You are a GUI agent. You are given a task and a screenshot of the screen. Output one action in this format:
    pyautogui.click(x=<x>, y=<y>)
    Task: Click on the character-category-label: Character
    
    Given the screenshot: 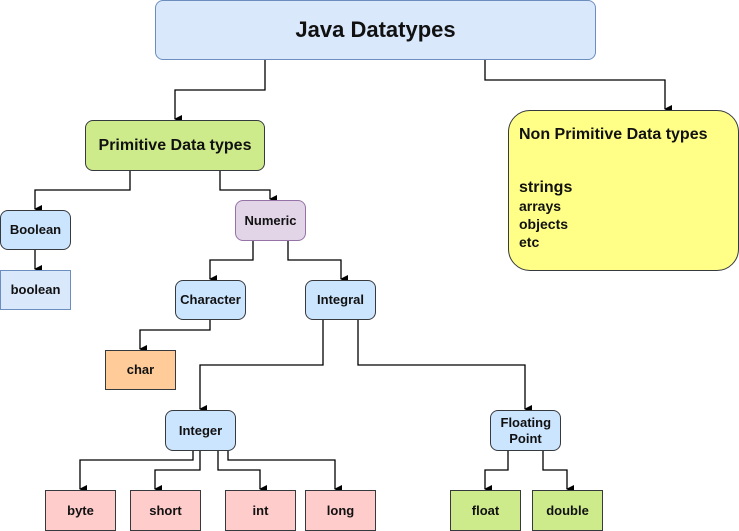 What is the action you would take?
    pyautogui.click(x=210, y=300)
    